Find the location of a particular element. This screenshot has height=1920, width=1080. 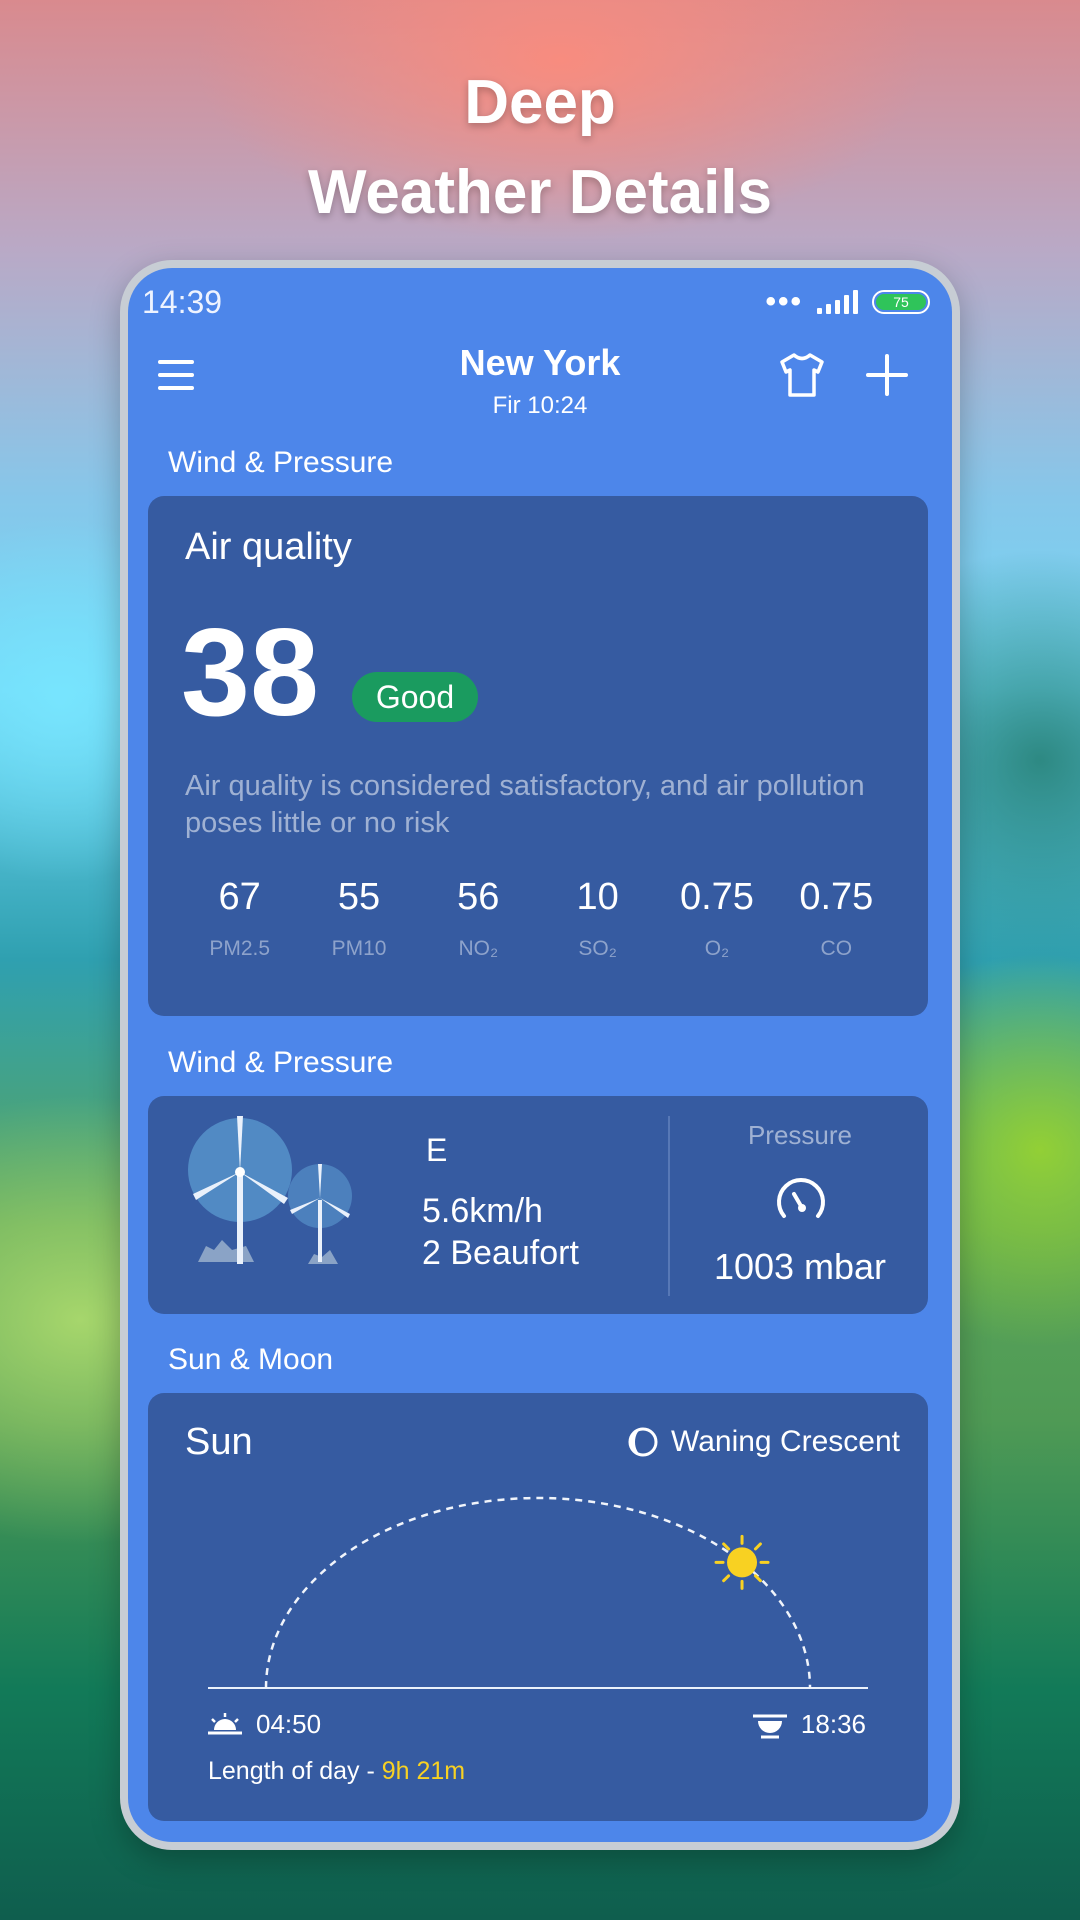

gauge-icon is located at coordinates (801, 1198).